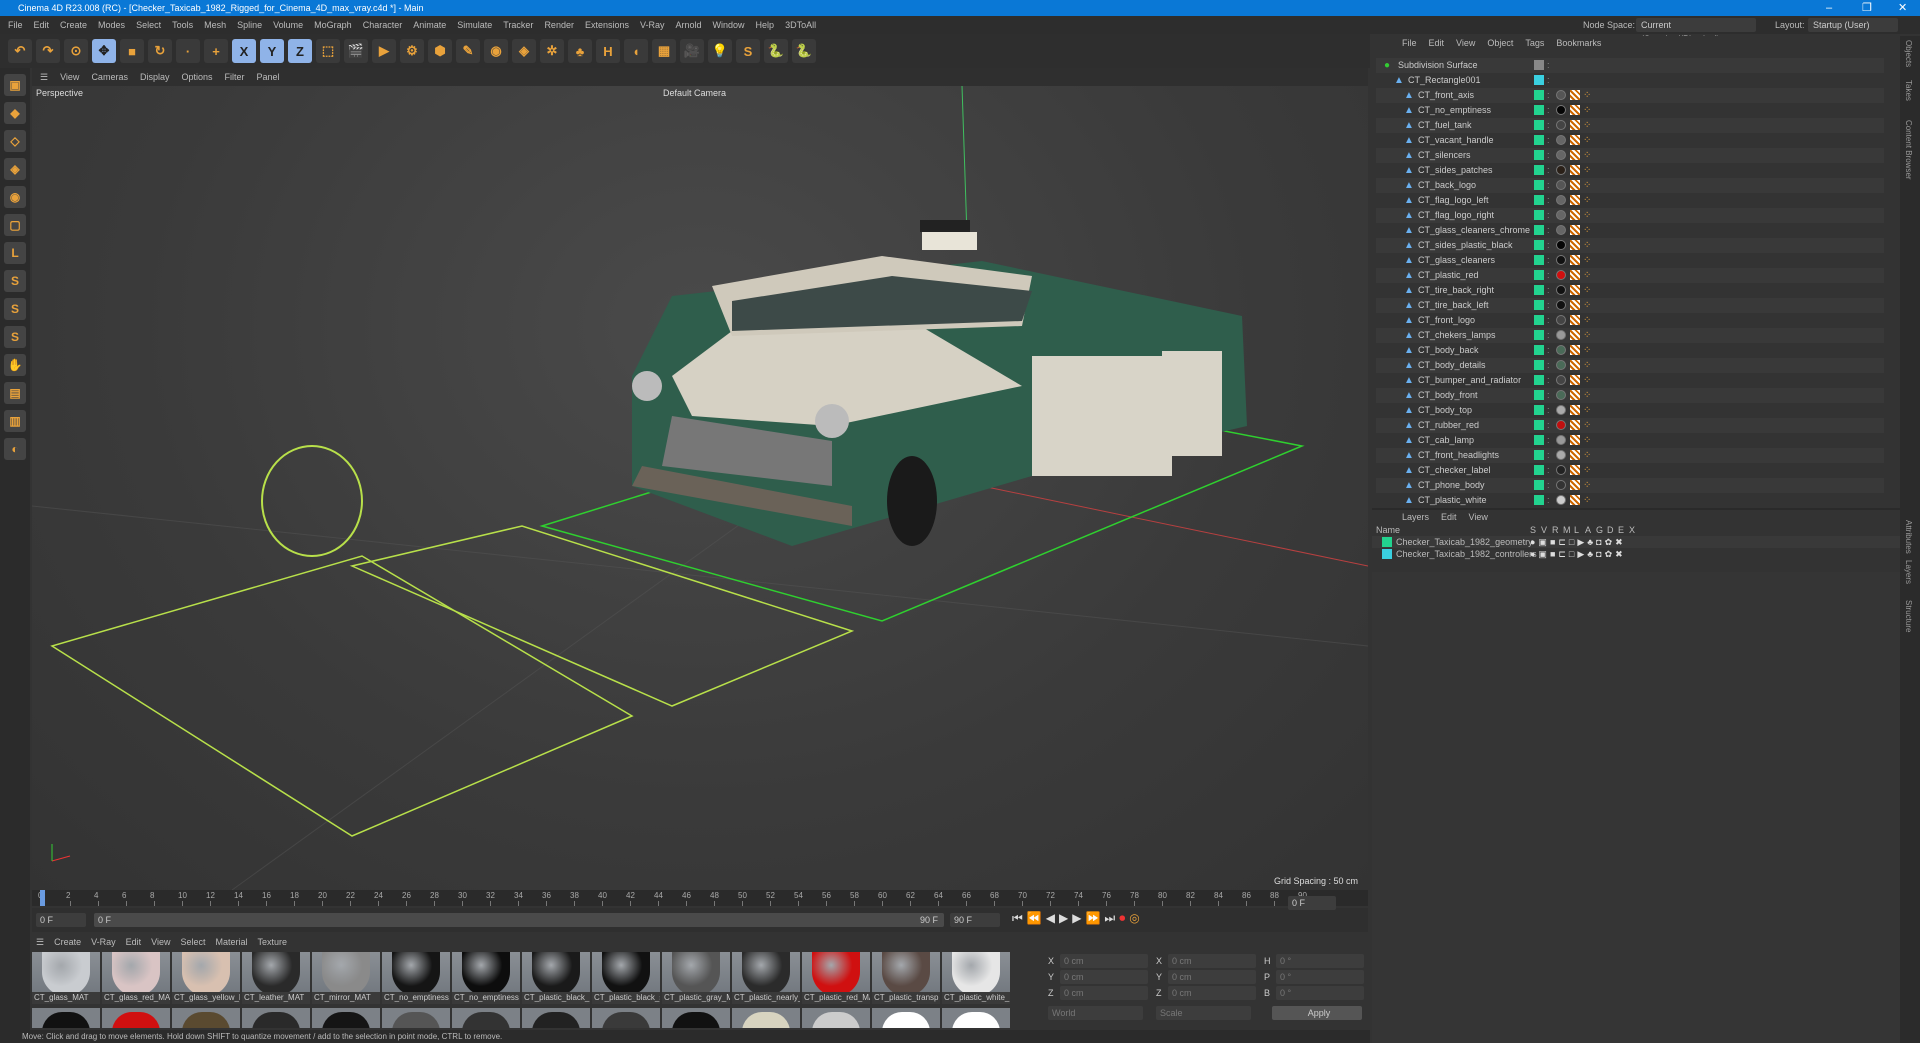 Image resolution: width=1920 pixels, height=1043 pixels. Describe the element at coordinates (552, 51) in the screenshot. I see `toolbar-tool-icon: ✲` at that location.